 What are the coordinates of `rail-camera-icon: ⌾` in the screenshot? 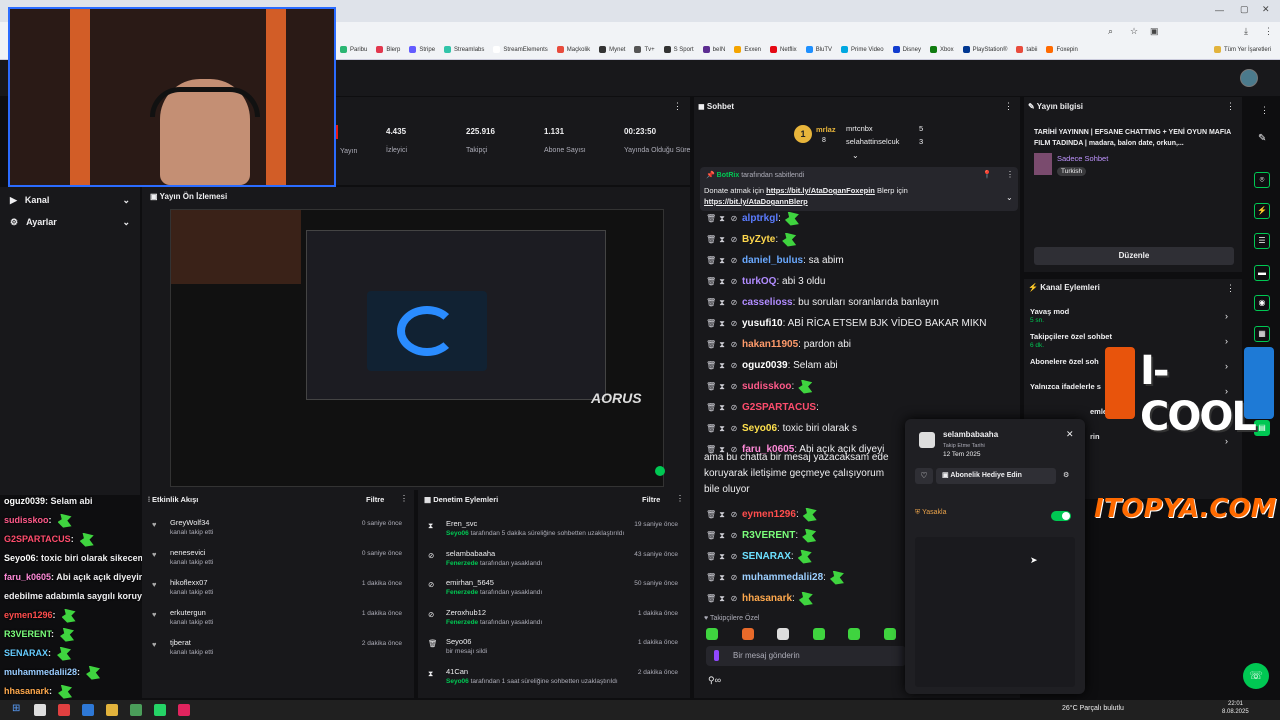 It's located at (1262, 180).